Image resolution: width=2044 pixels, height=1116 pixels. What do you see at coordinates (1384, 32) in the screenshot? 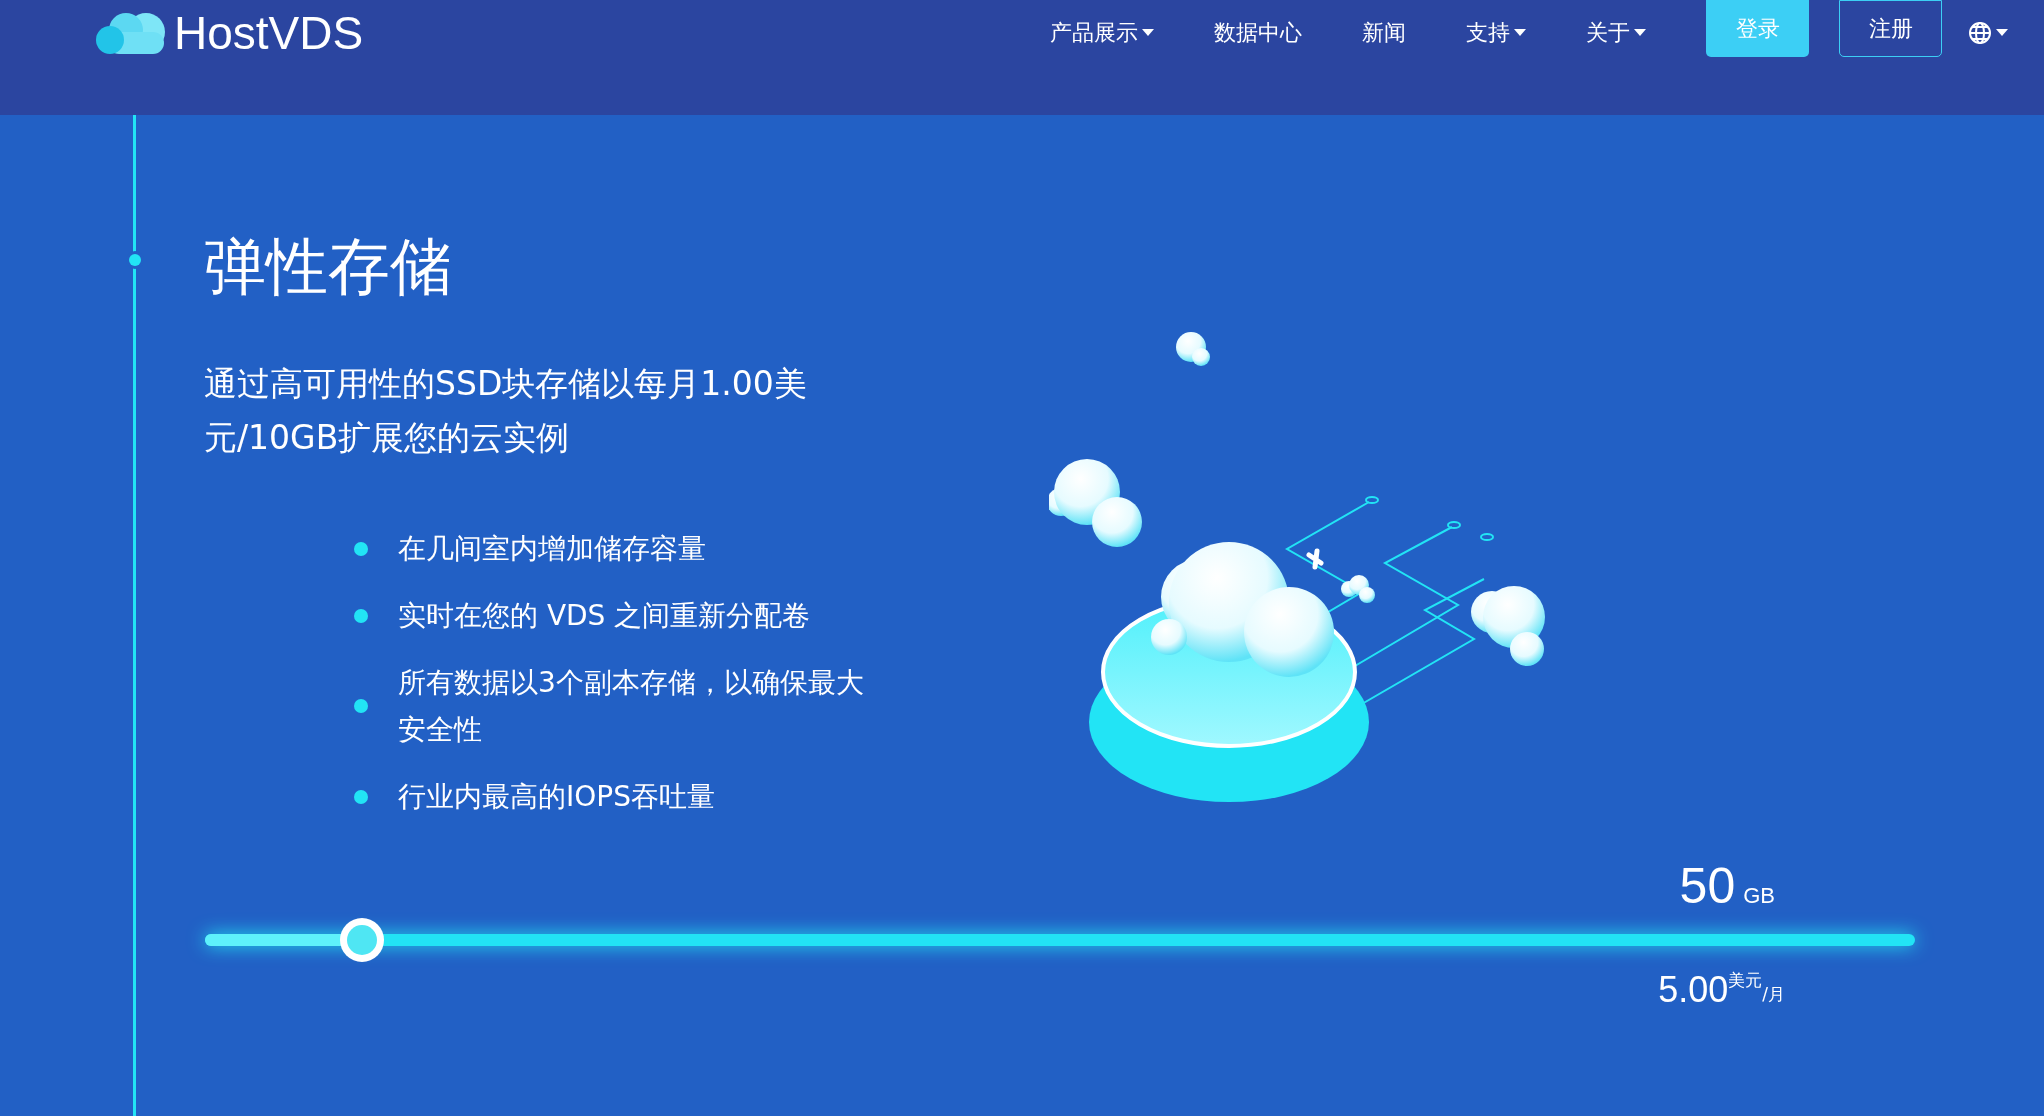
I see `nav-link: 新闻` at bounding box center [1384, 32].